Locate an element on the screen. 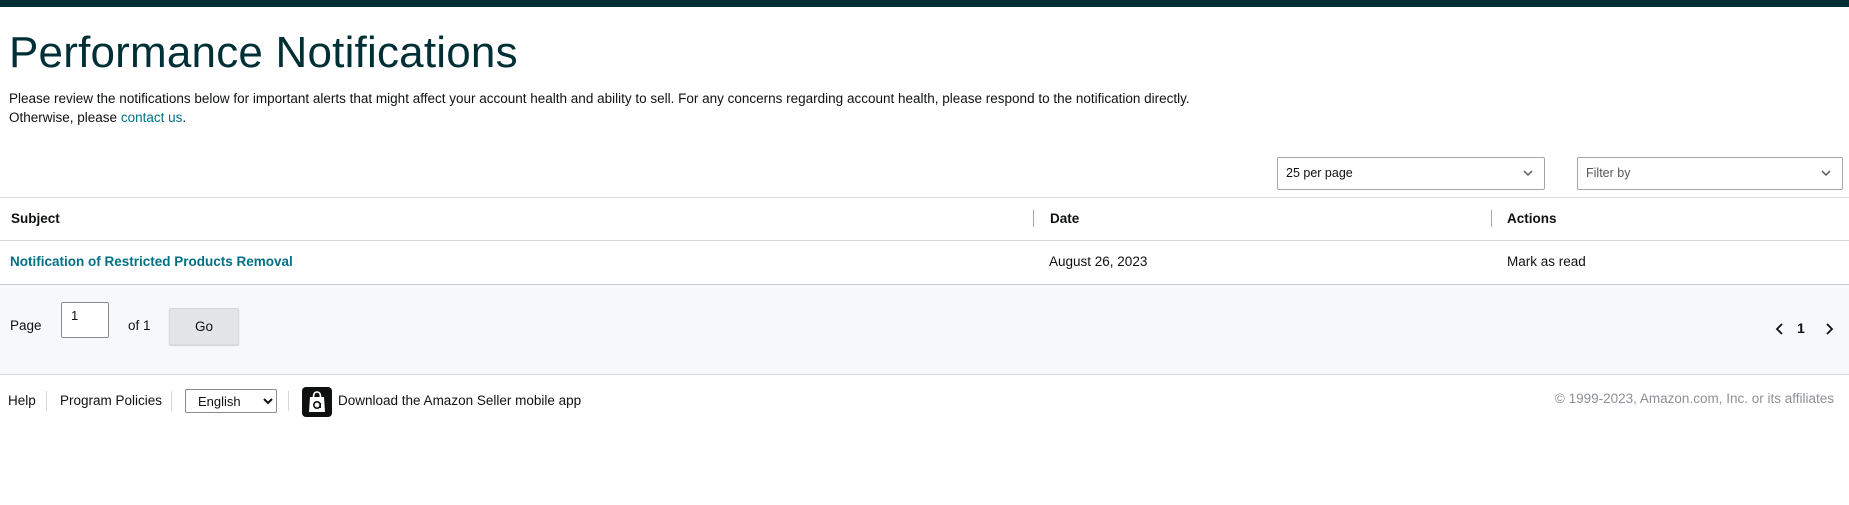 The width and height of the screenshot is (1849, 505). top-brand-bar is located at coordinates (924, 3).